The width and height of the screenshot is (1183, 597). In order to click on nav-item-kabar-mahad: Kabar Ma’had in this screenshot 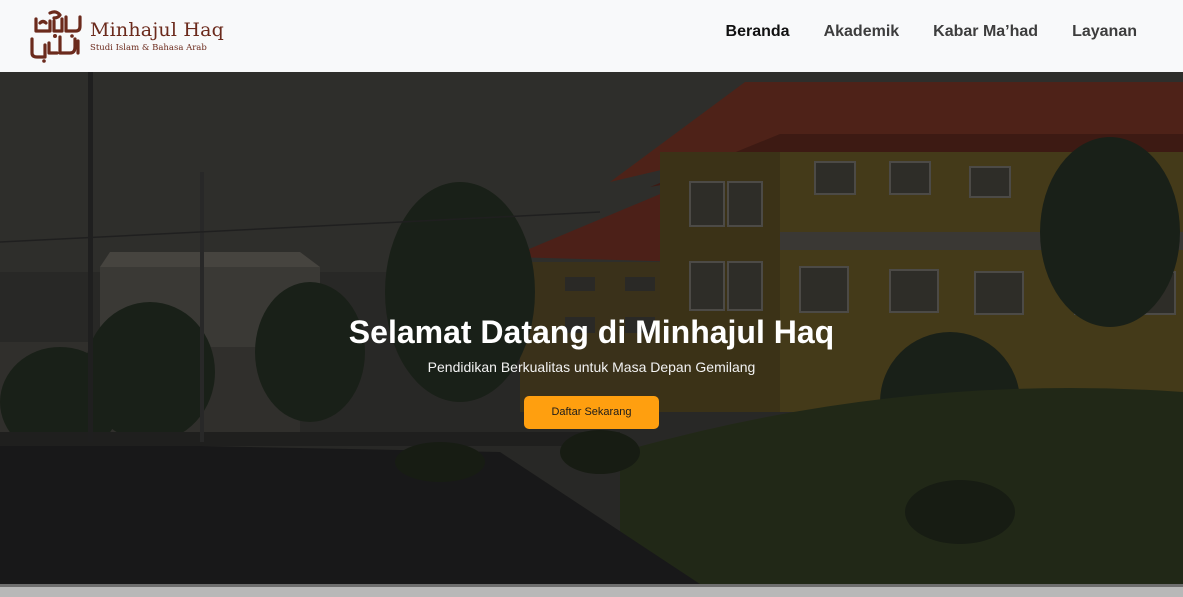, I will do `click(985, 32)`.